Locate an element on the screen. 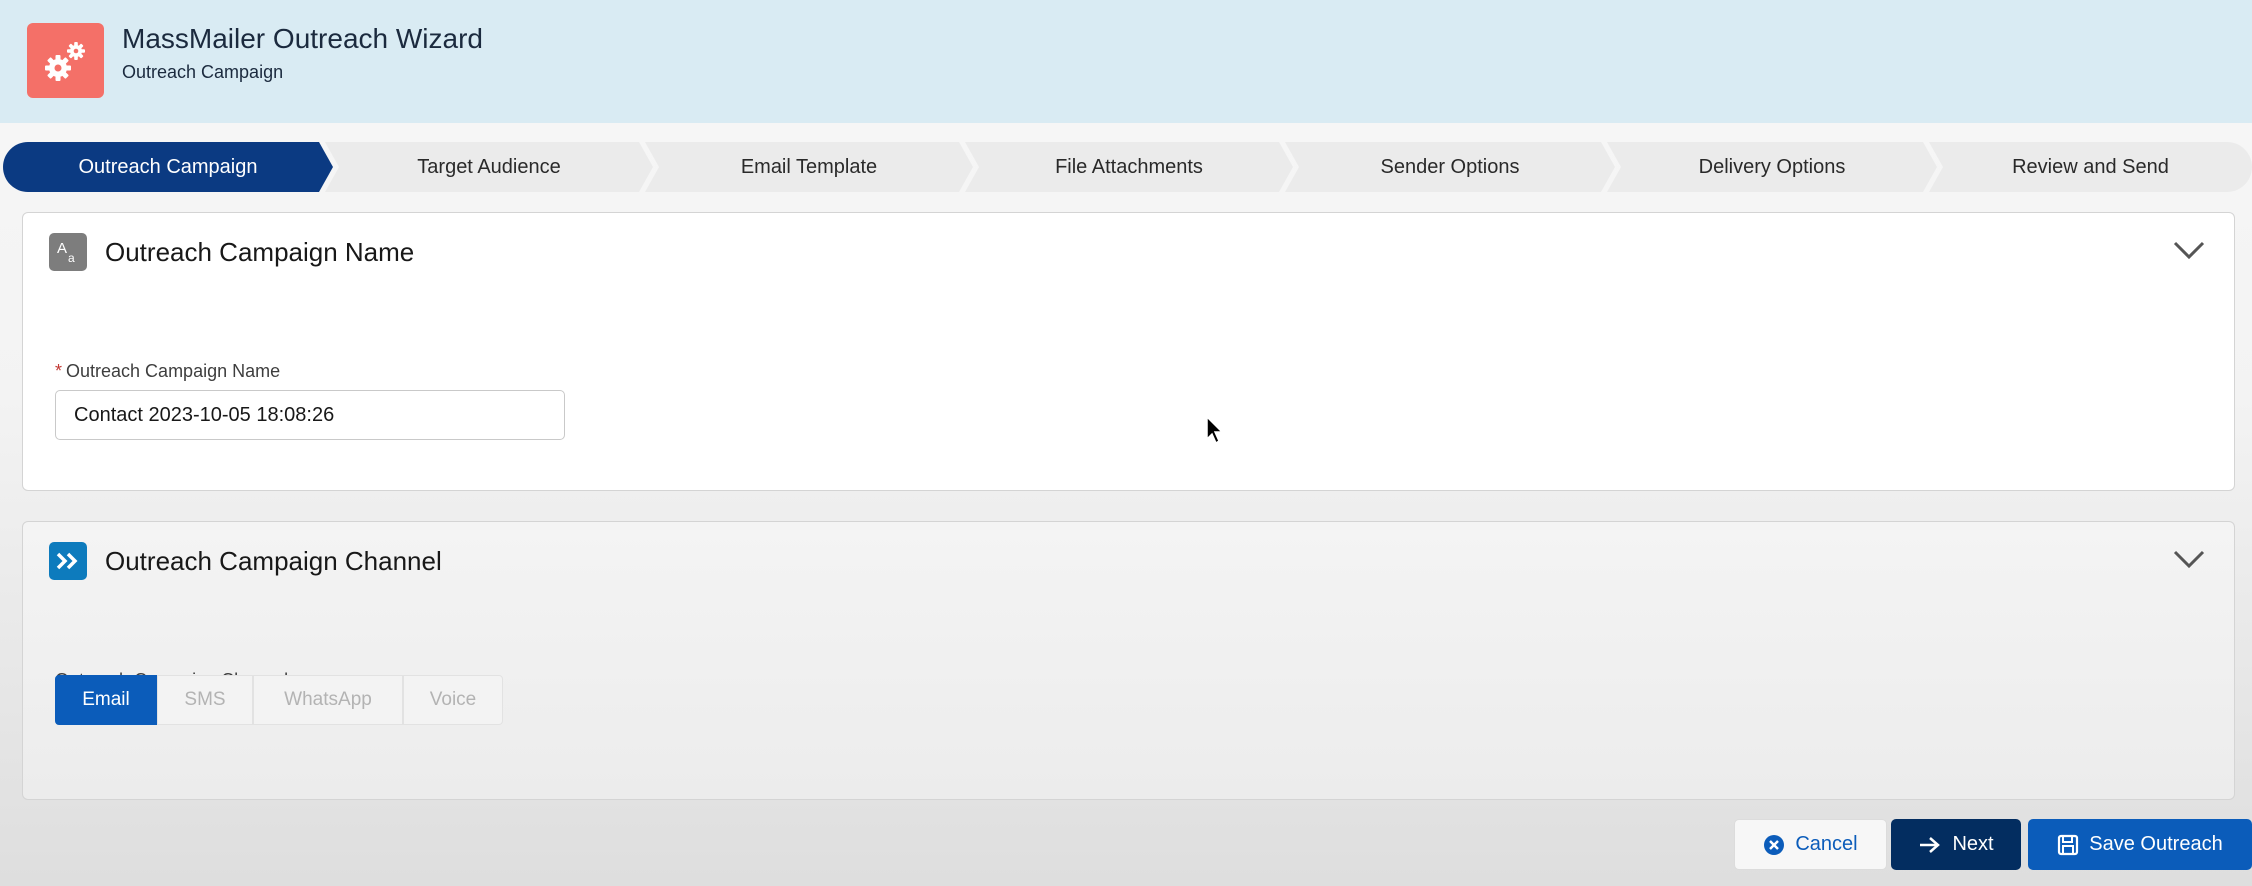  cancel-button: Cancel is located at coordinates (1810, 844).